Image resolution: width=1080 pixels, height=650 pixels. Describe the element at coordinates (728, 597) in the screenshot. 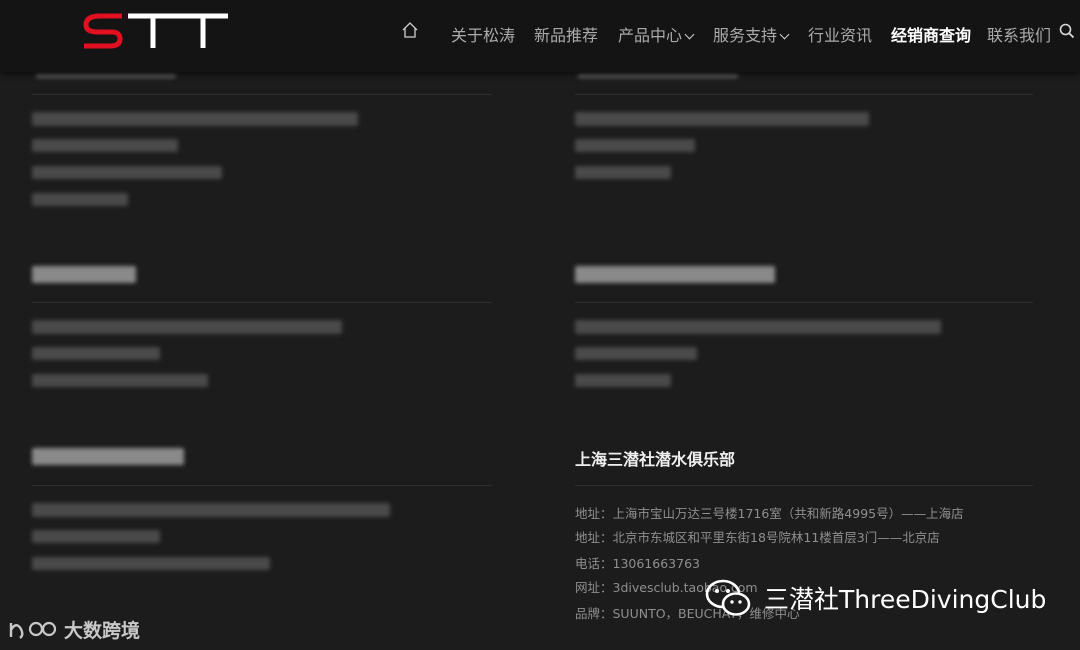

I see `wechat-icon` at that location.